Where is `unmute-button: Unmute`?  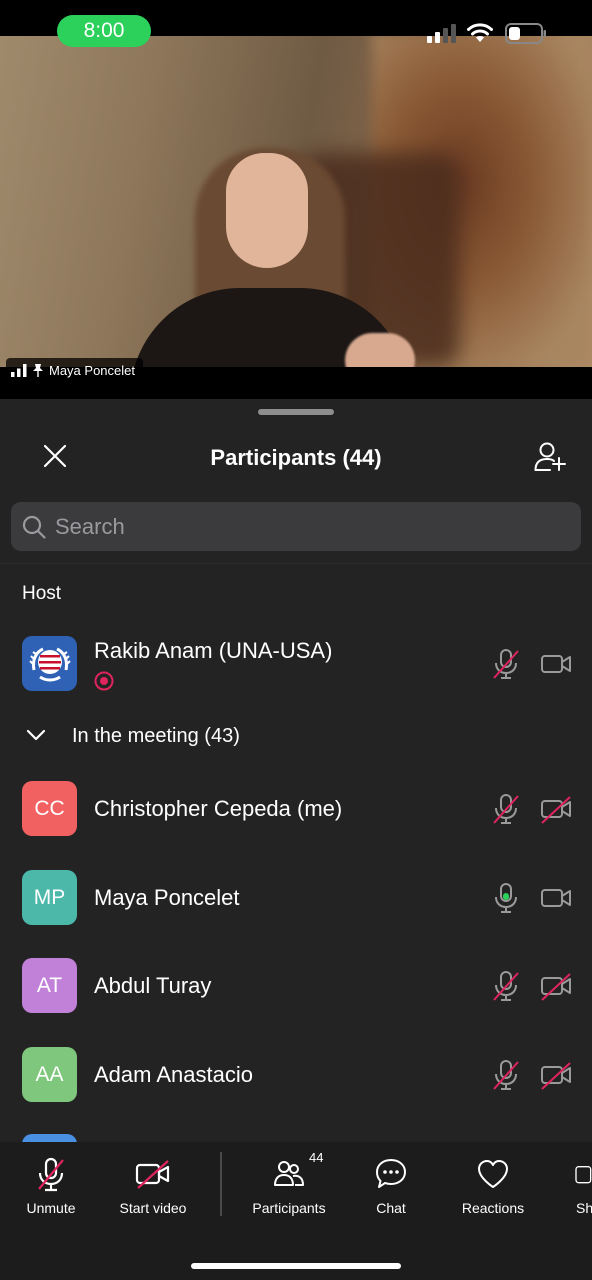 unmute-button: Unmute is located at coordinates (51, 1189).